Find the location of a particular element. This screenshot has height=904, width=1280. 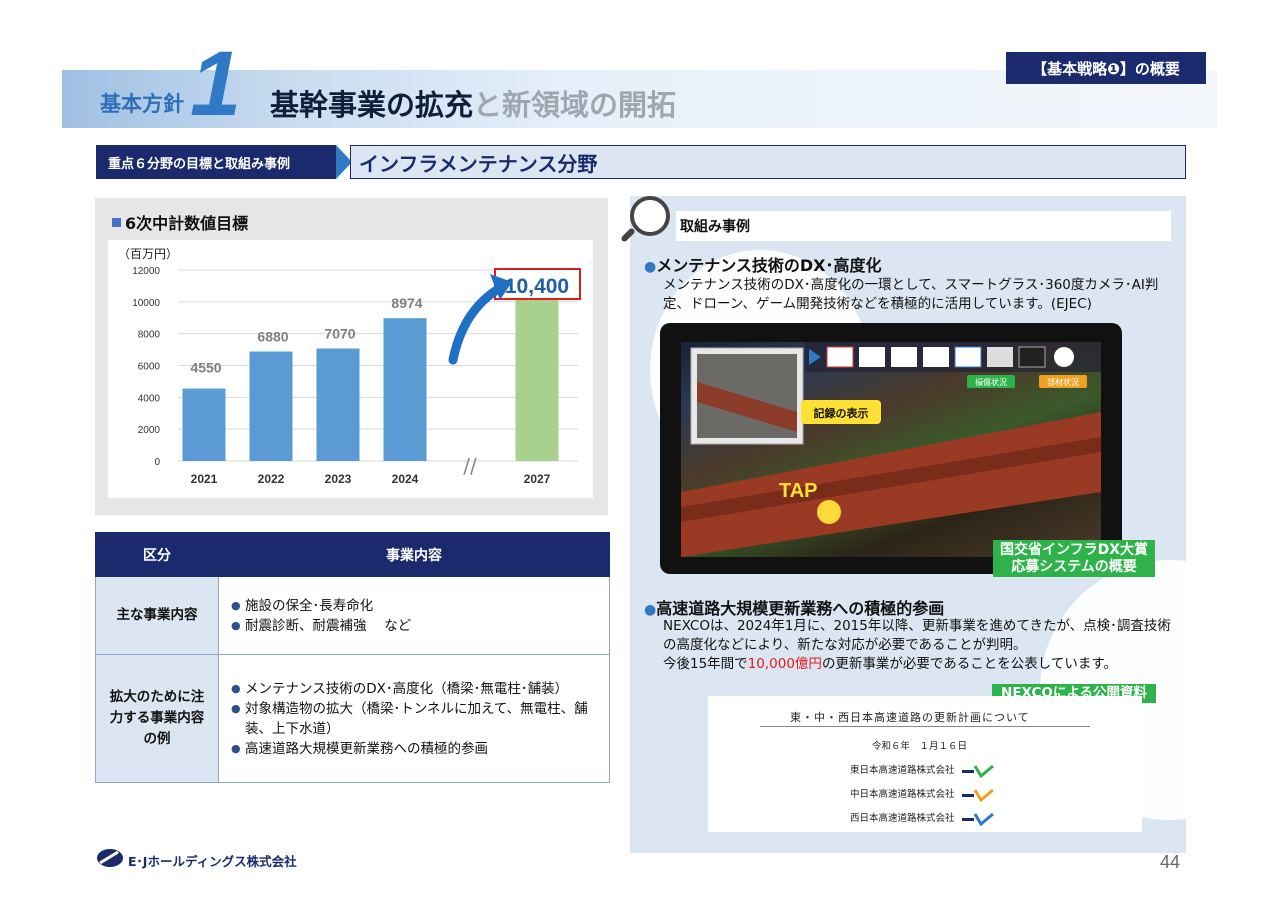

doc-company: 東日本高速道路株式会社 is located at coordinates (922, 770).